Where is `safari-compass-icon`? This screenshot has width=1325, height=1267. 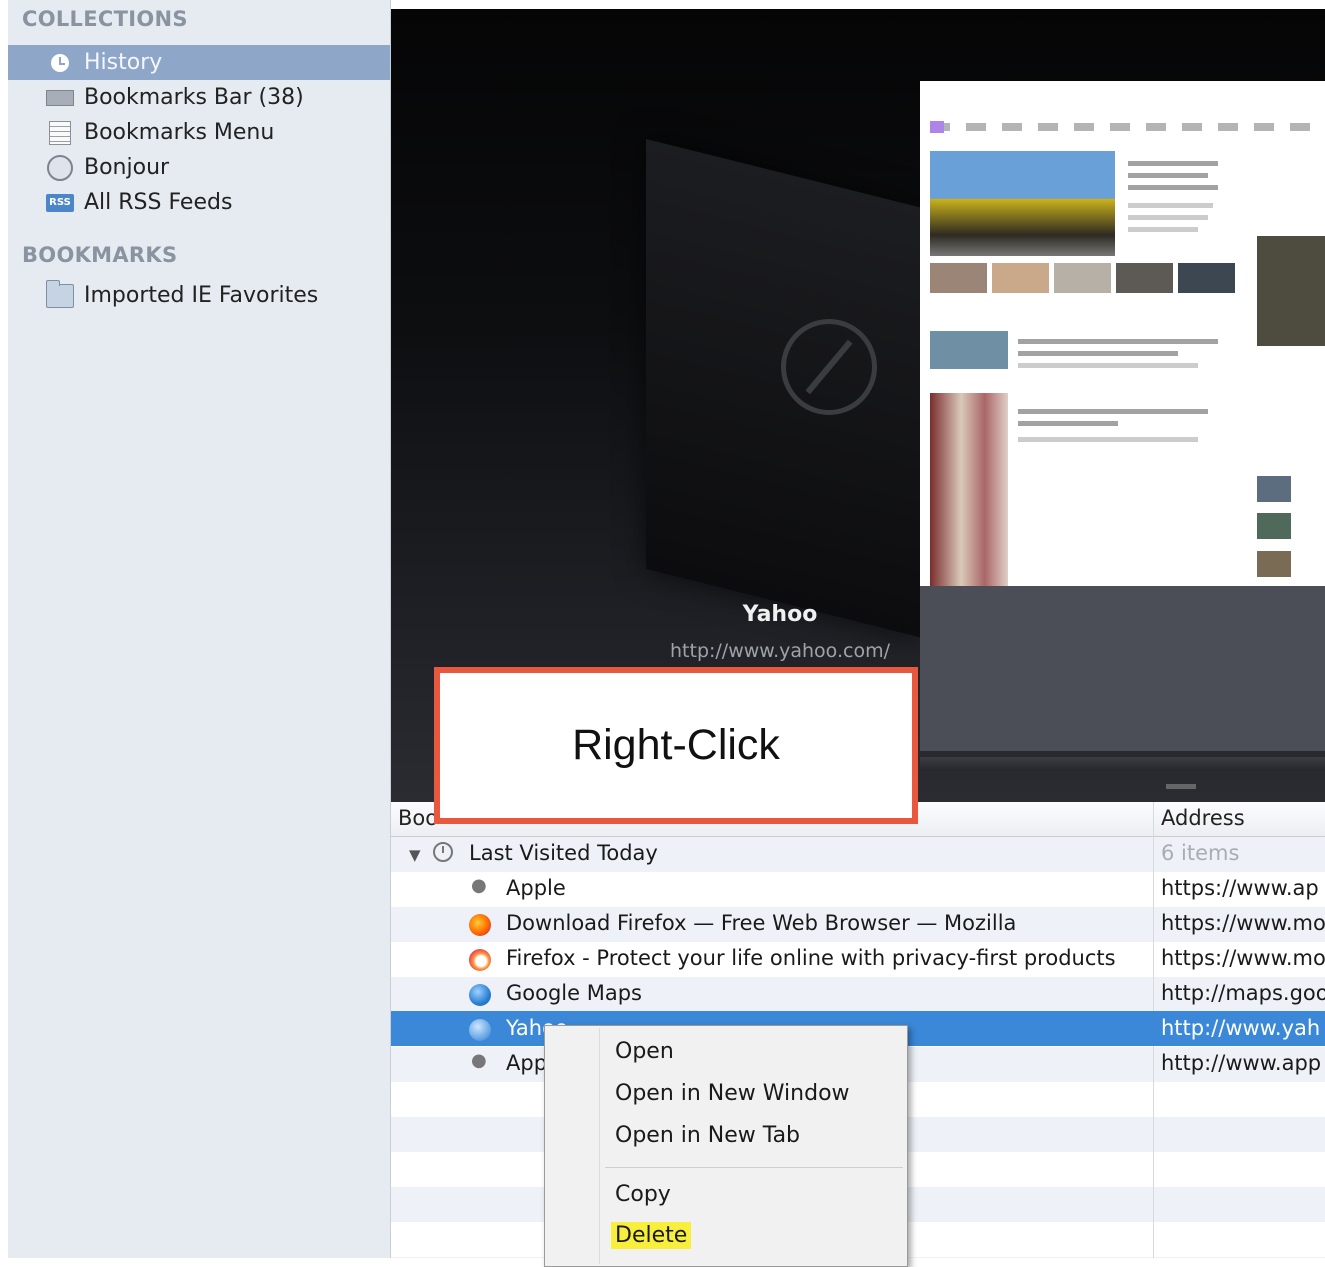 safari-compass-icon is located at coordinates (829, 367).